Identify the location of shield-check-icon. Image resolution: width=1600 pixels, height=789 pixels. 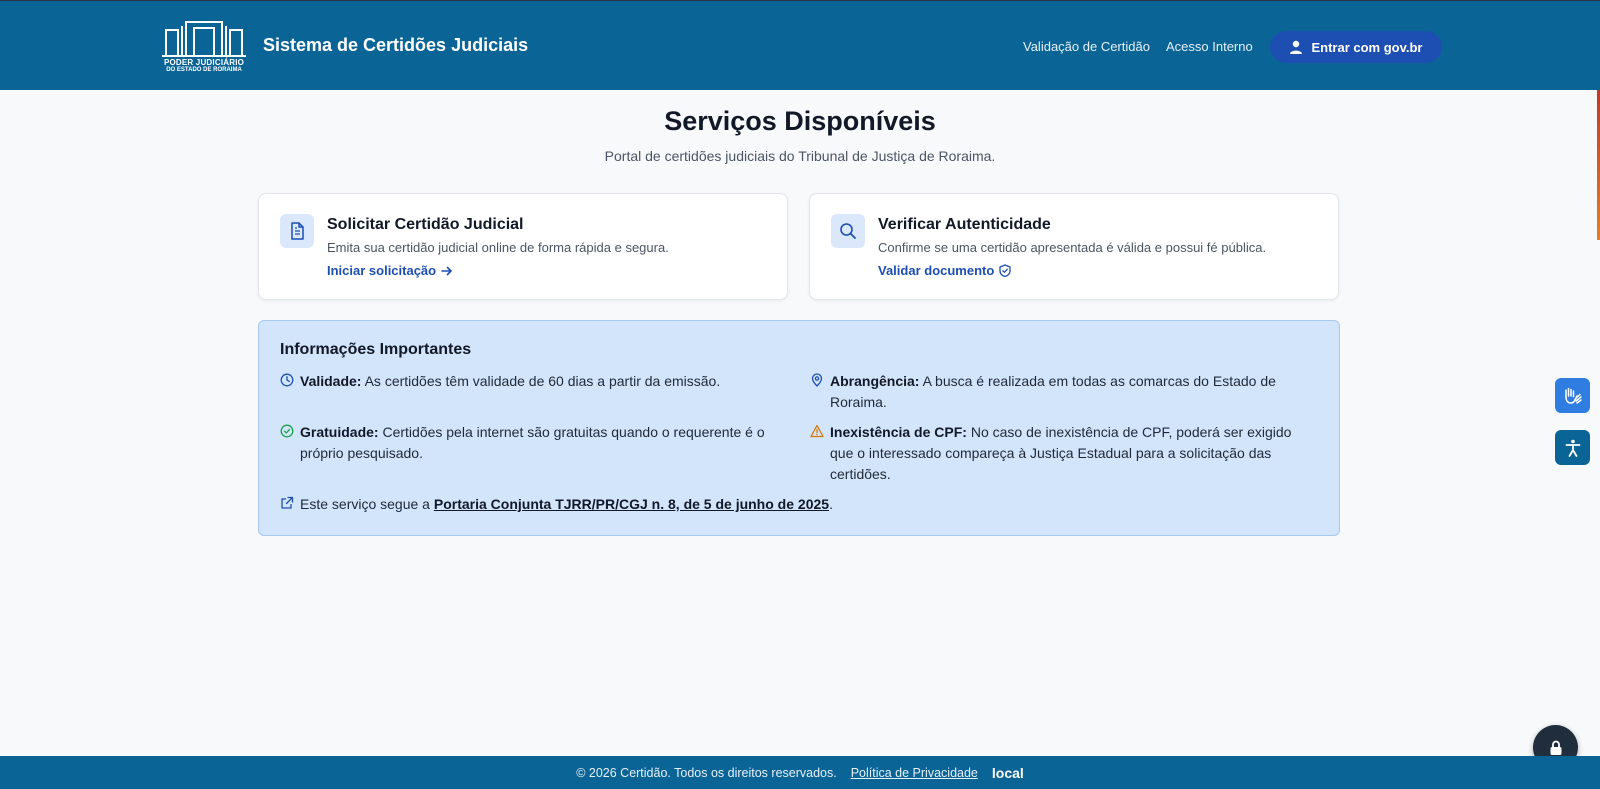
(1005, 270).